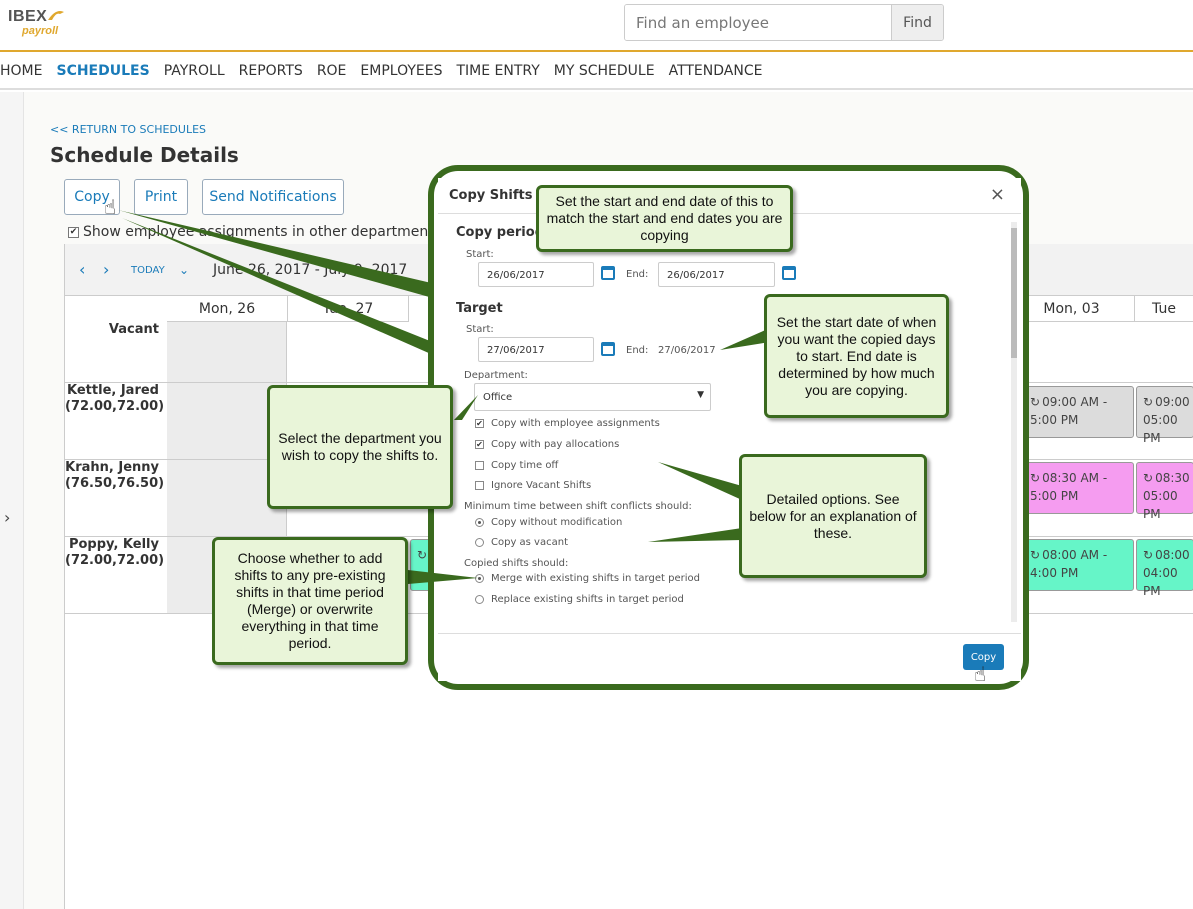 The image size is (1193, 909). I want to click on copy-start-date-input: 26/06/2017, so click(536, 274).